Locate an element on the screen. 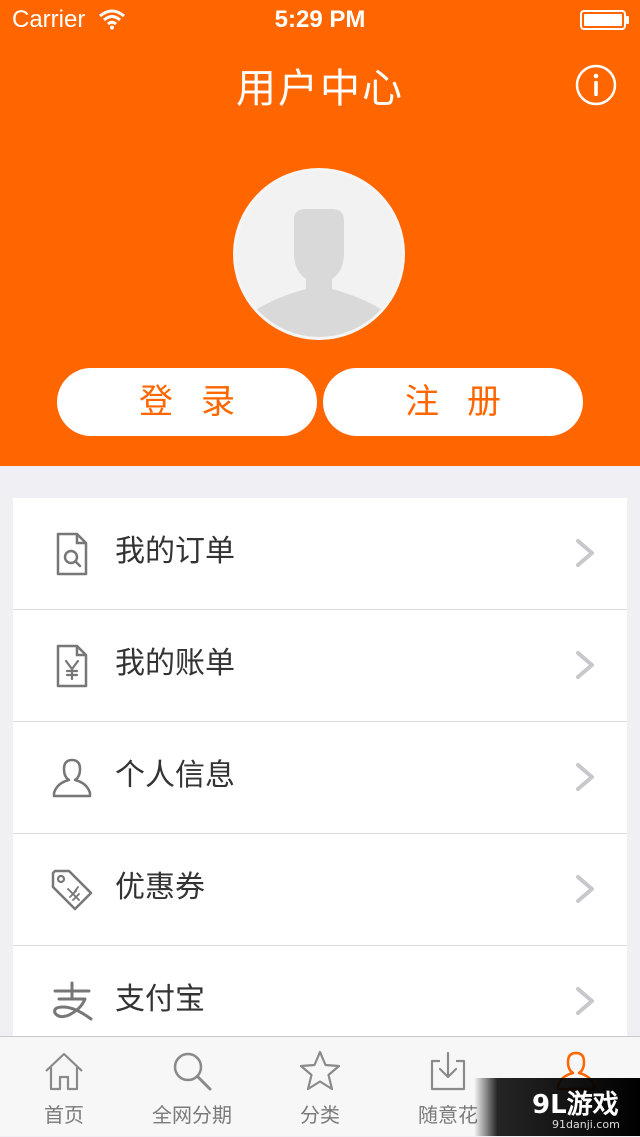 The image size is (640, 1137). menu-item-label: 个人信息 is located at coordinates (175, 775).